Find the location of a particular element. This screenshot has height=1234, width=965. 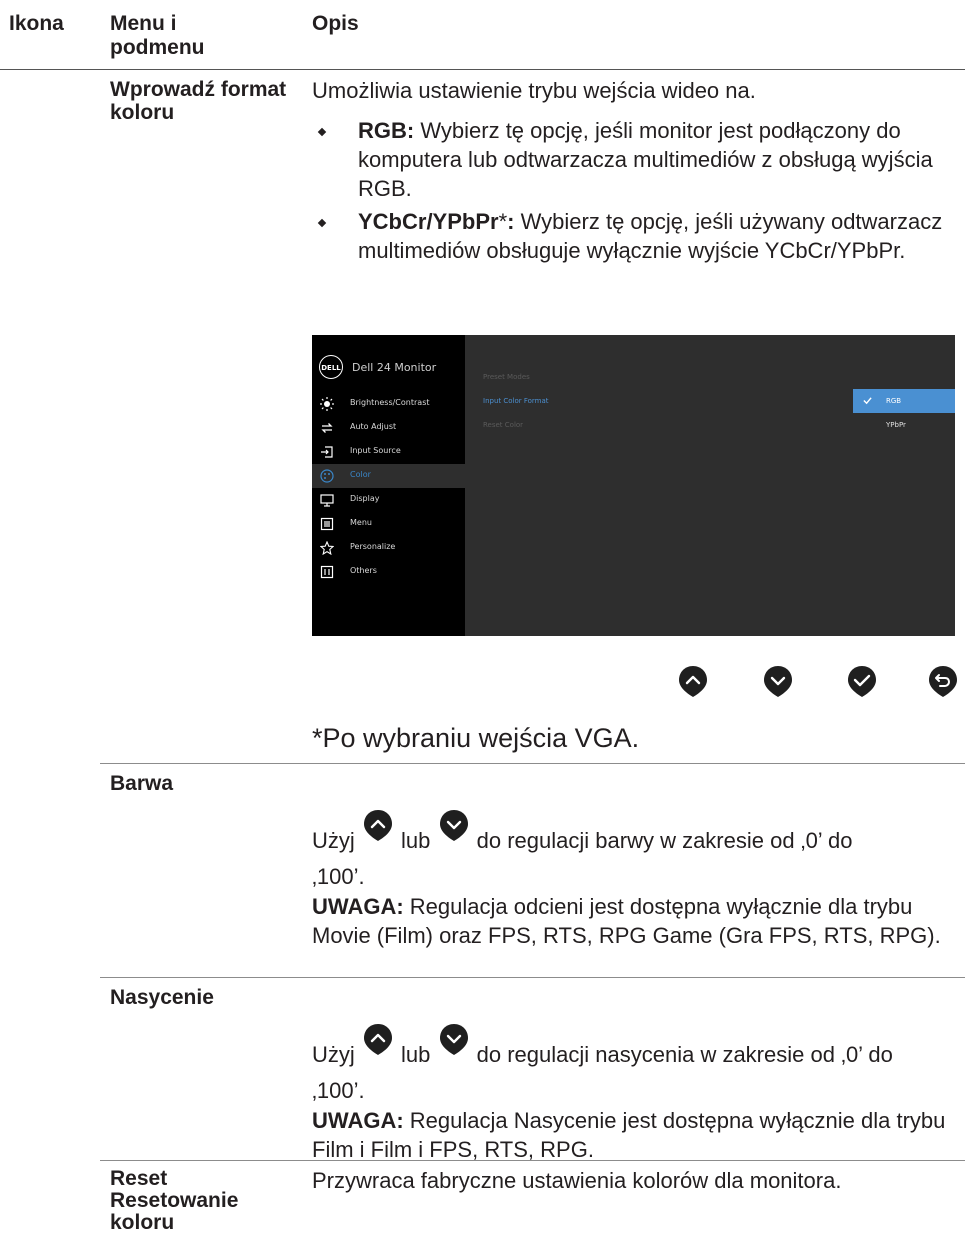

rgb-term: RGB: is located at coordinates (386, 130).